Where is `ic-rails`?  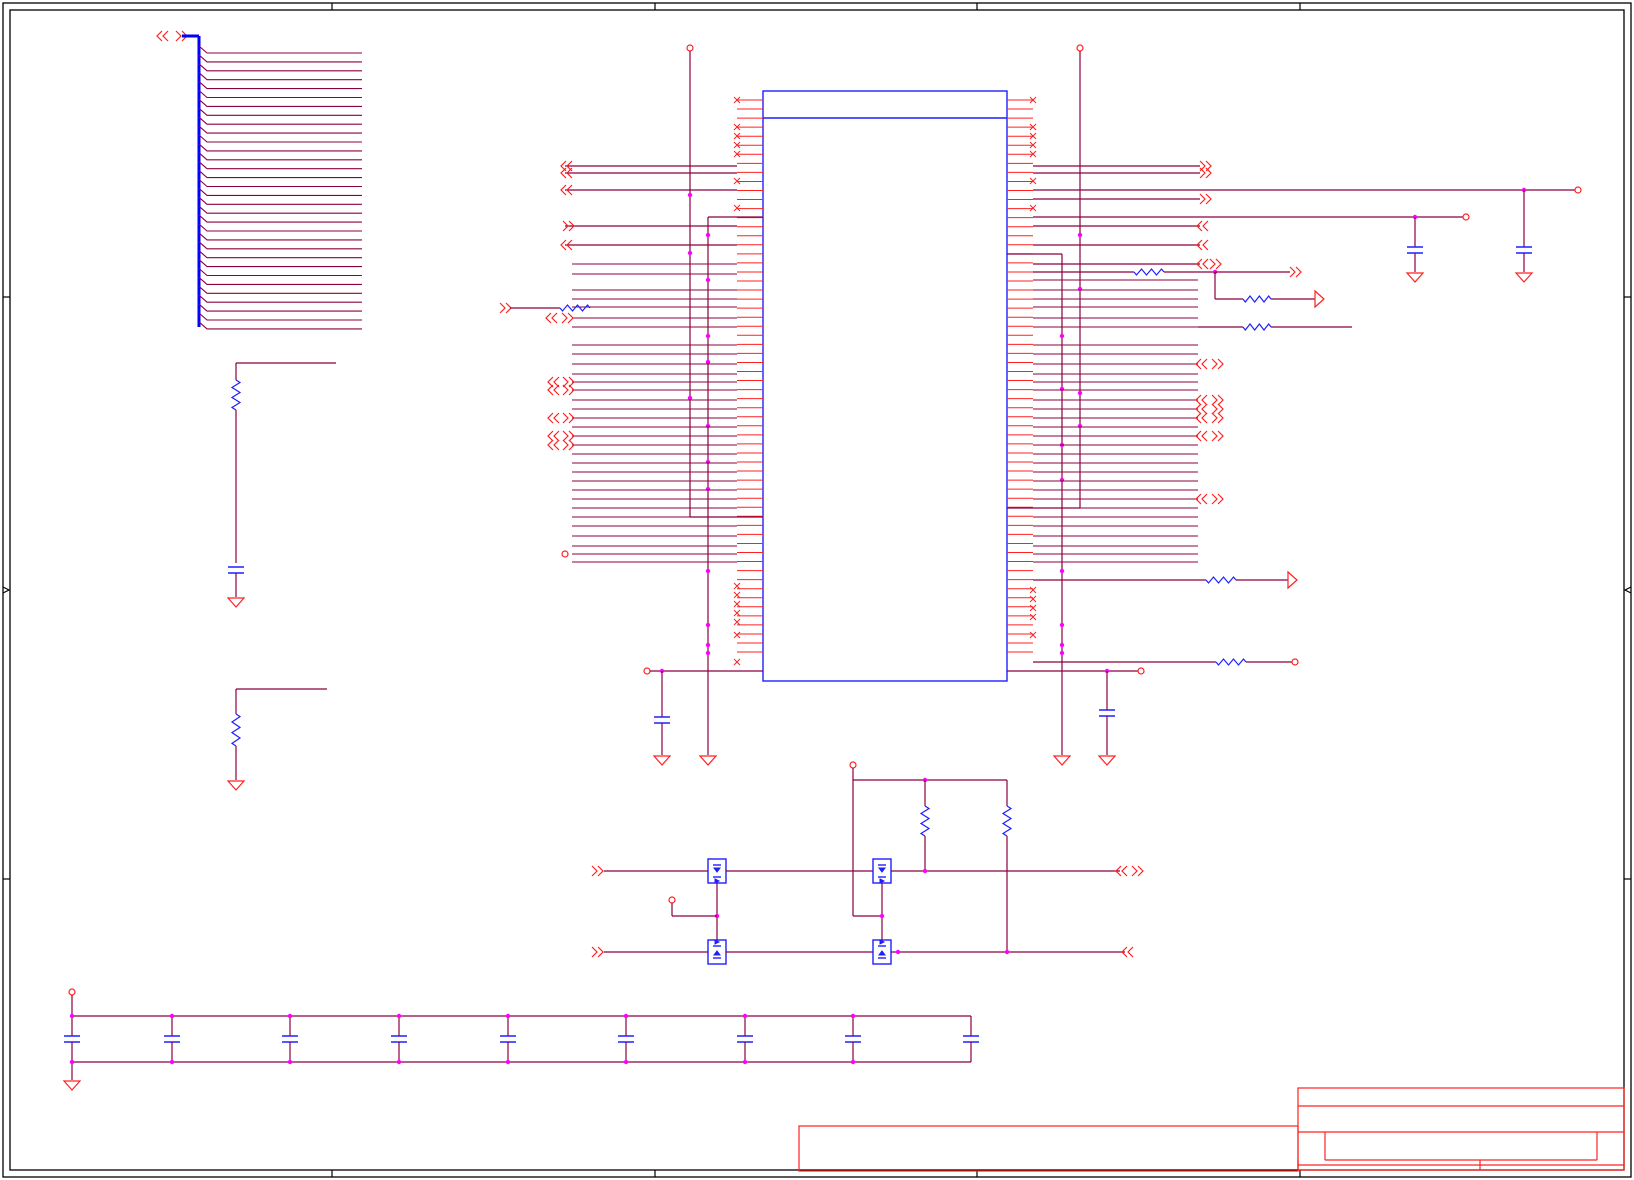
ic-rails is located at coordinates (885, 405).